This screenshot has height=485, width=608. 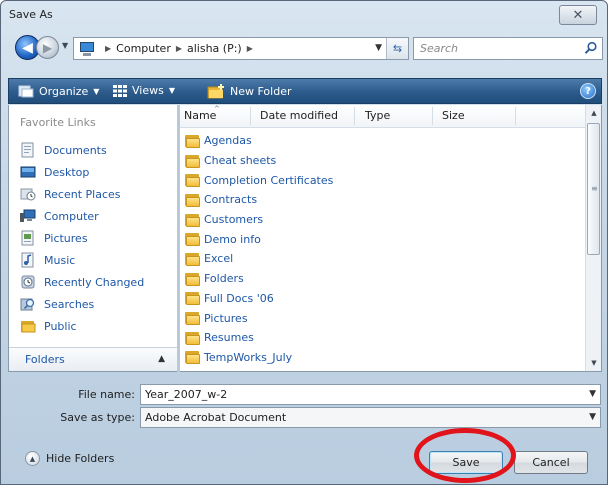 What do you see at coordinates (256, 141) in the screenshot?
I see `table-row: Agendas` at bounding box center [256, 141].